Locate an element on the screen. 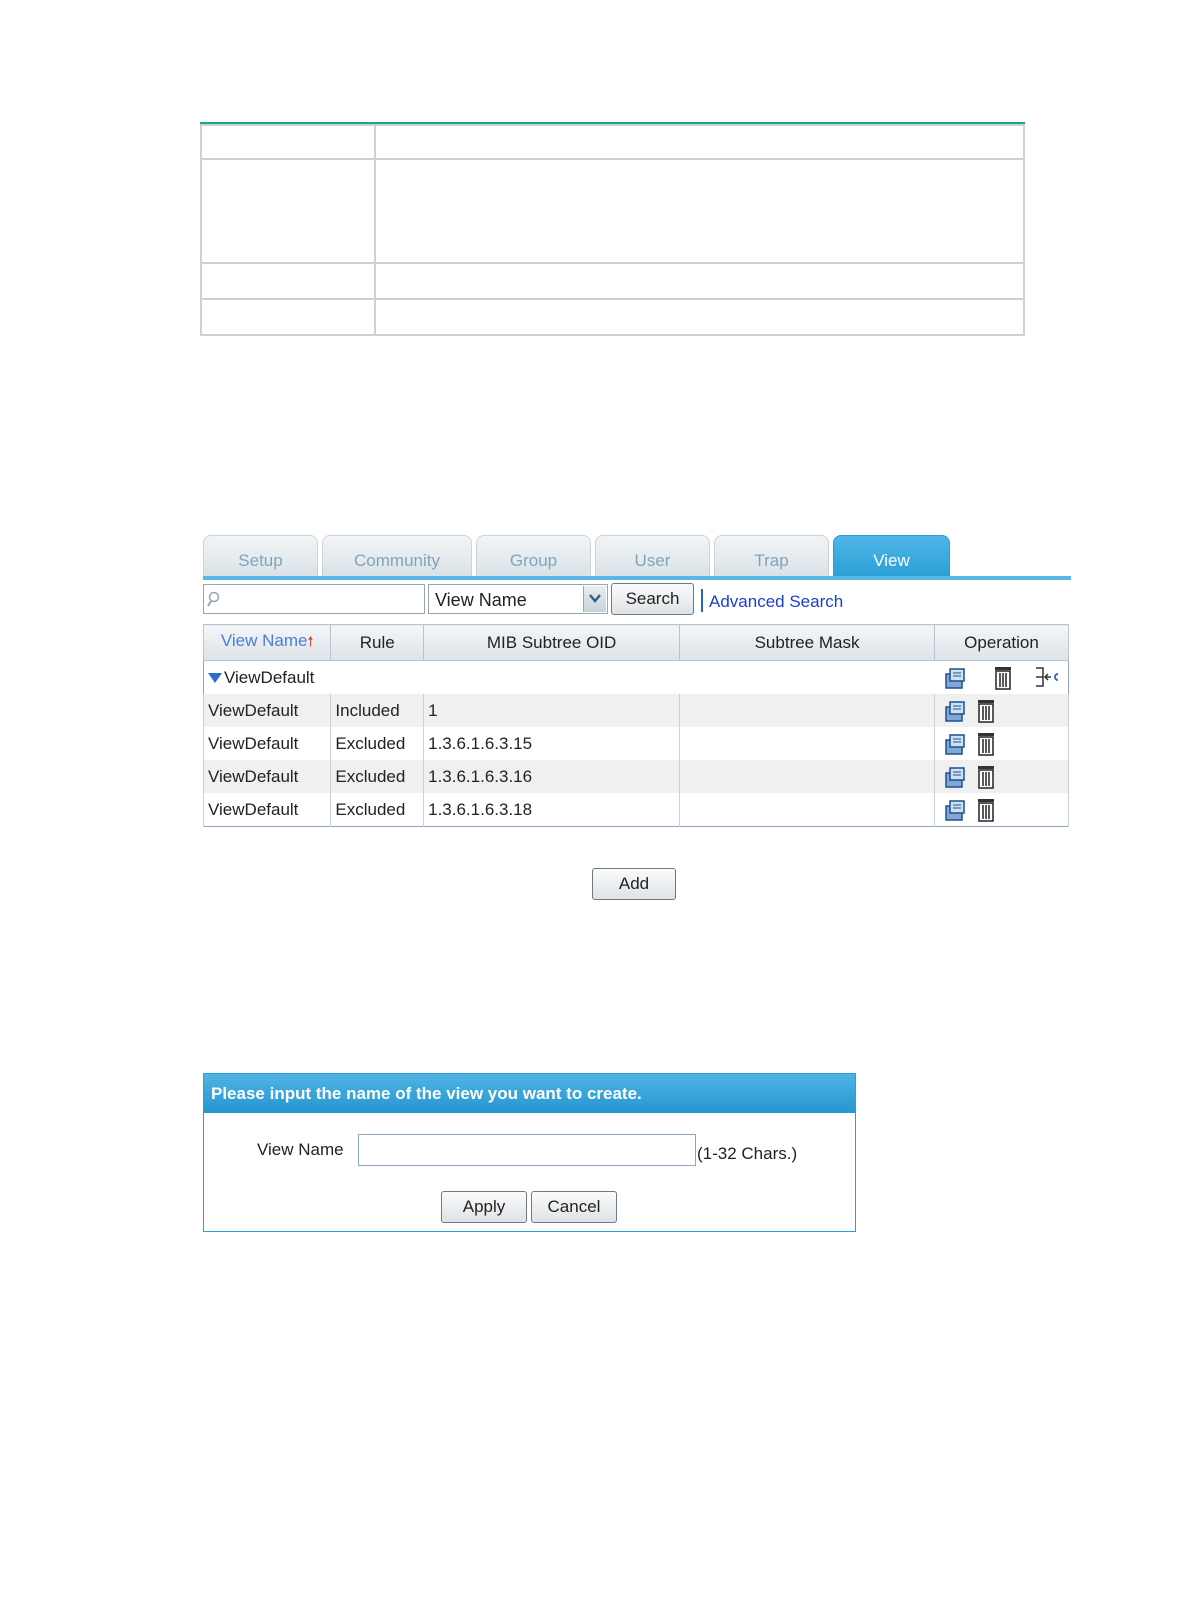 Image resolution: width=1190 pixels, height=1616 pixels. cell-oid: 1.3.6.1.6.3.15 is located at coordinates (552, 743).